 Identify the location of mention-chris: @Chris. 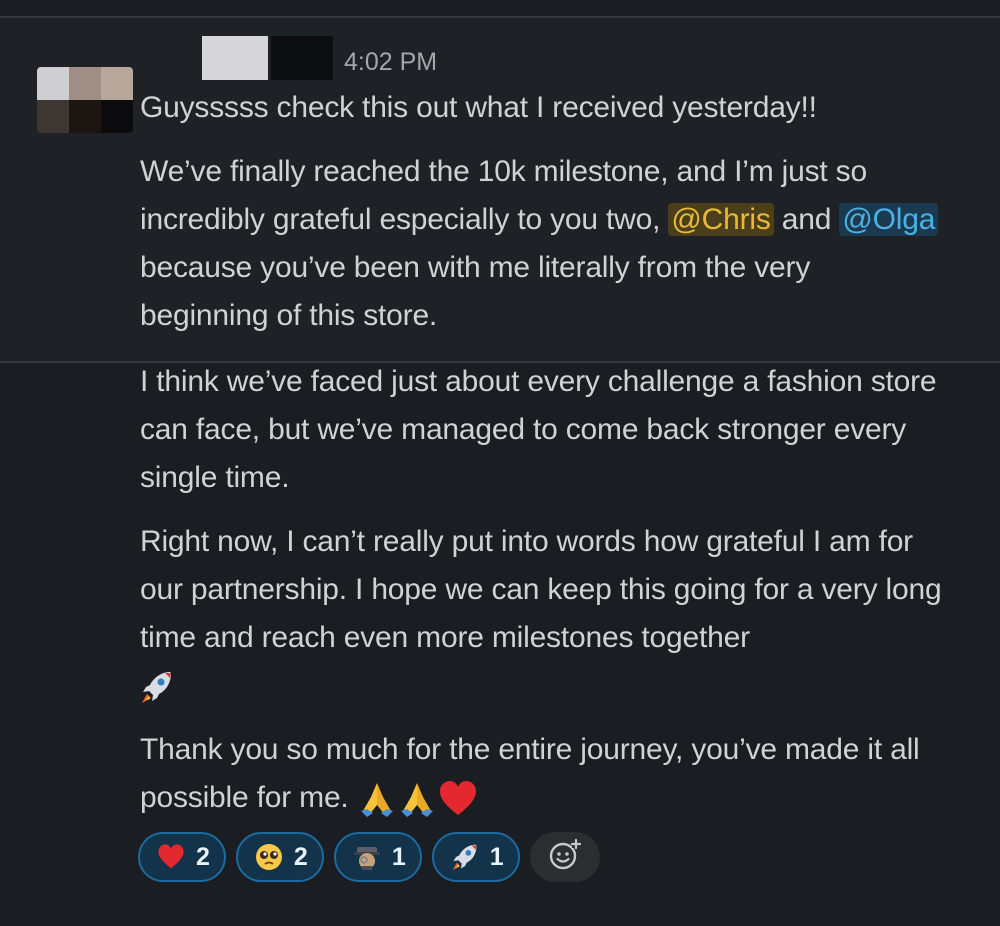
(721, 219).